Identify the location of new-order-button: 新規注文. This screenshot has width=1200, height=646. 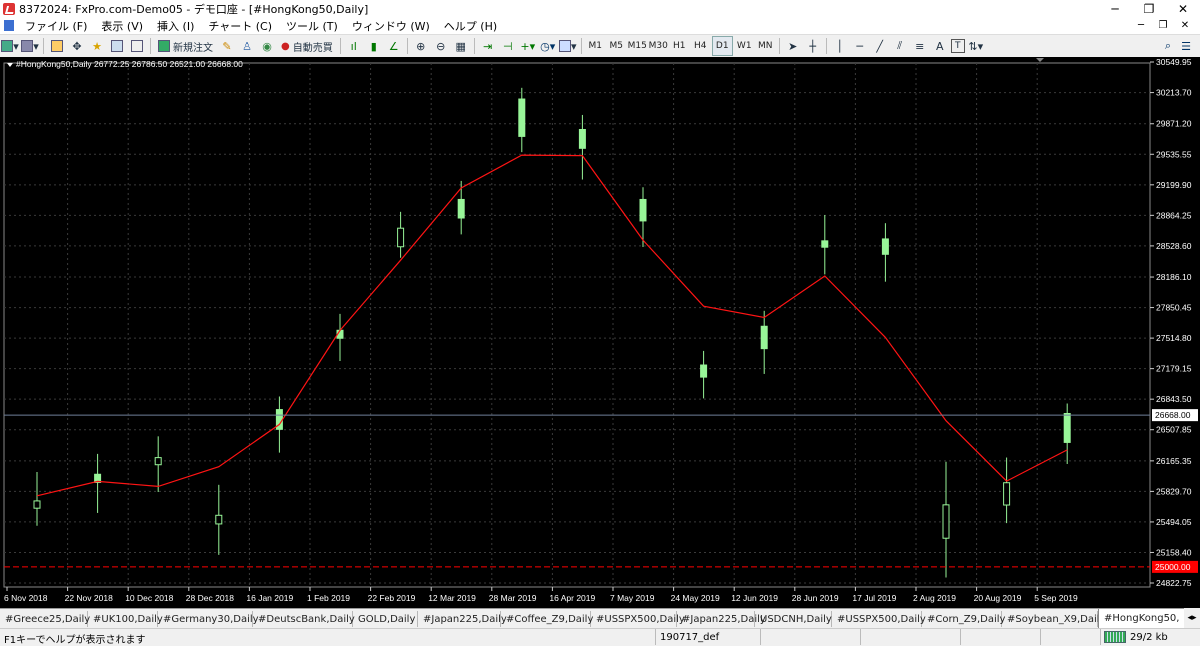
(185, 46).